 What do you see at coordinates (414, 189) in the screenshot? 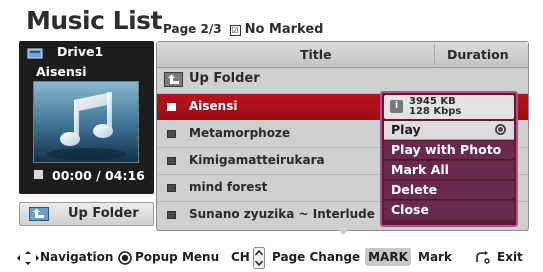
I see `menu-item-label: Delete` at bounding box center [414, 189].